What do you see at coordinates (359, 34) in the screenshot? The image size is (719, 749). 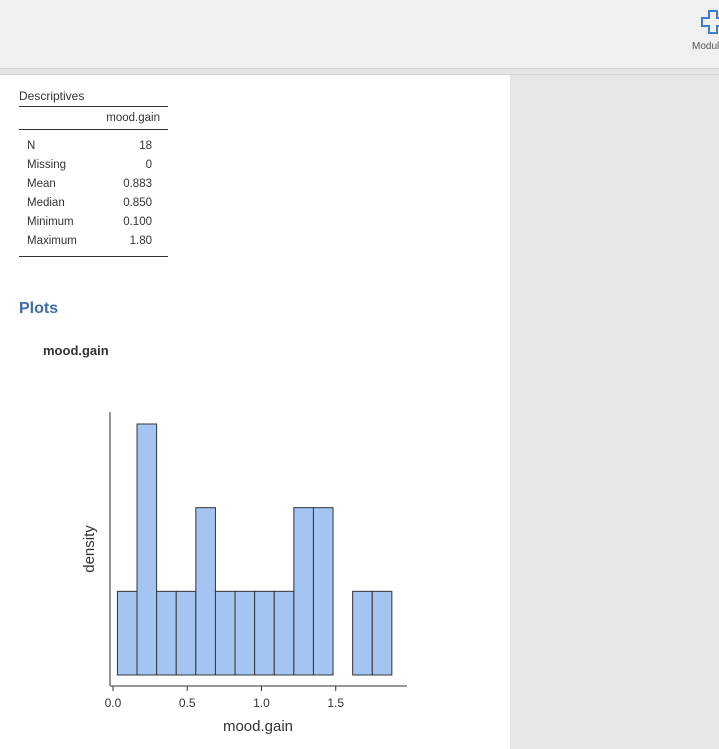 I see `main-toolbar: Modules` at bounding box center [359, 34].